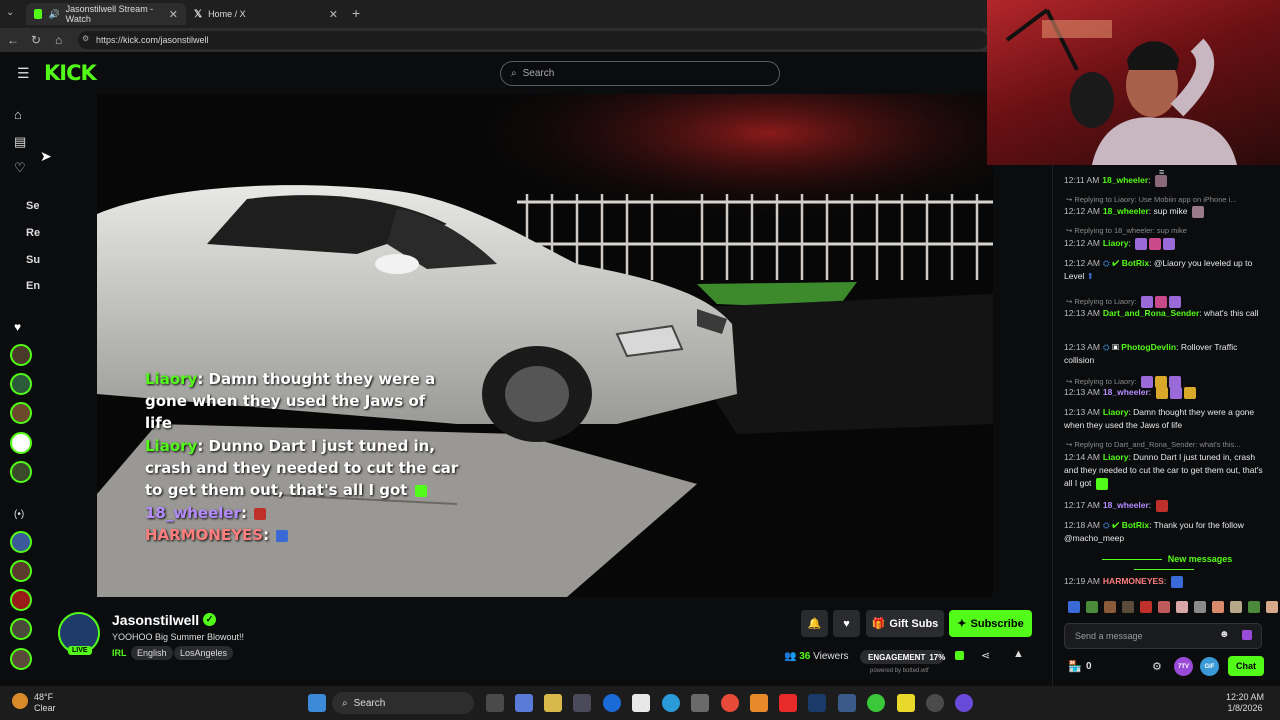  What do you see at coordinates (1224, 634) in the screenshot?
I see `emoji-picker-icon: ☻` at bounding box center [1224, 634].